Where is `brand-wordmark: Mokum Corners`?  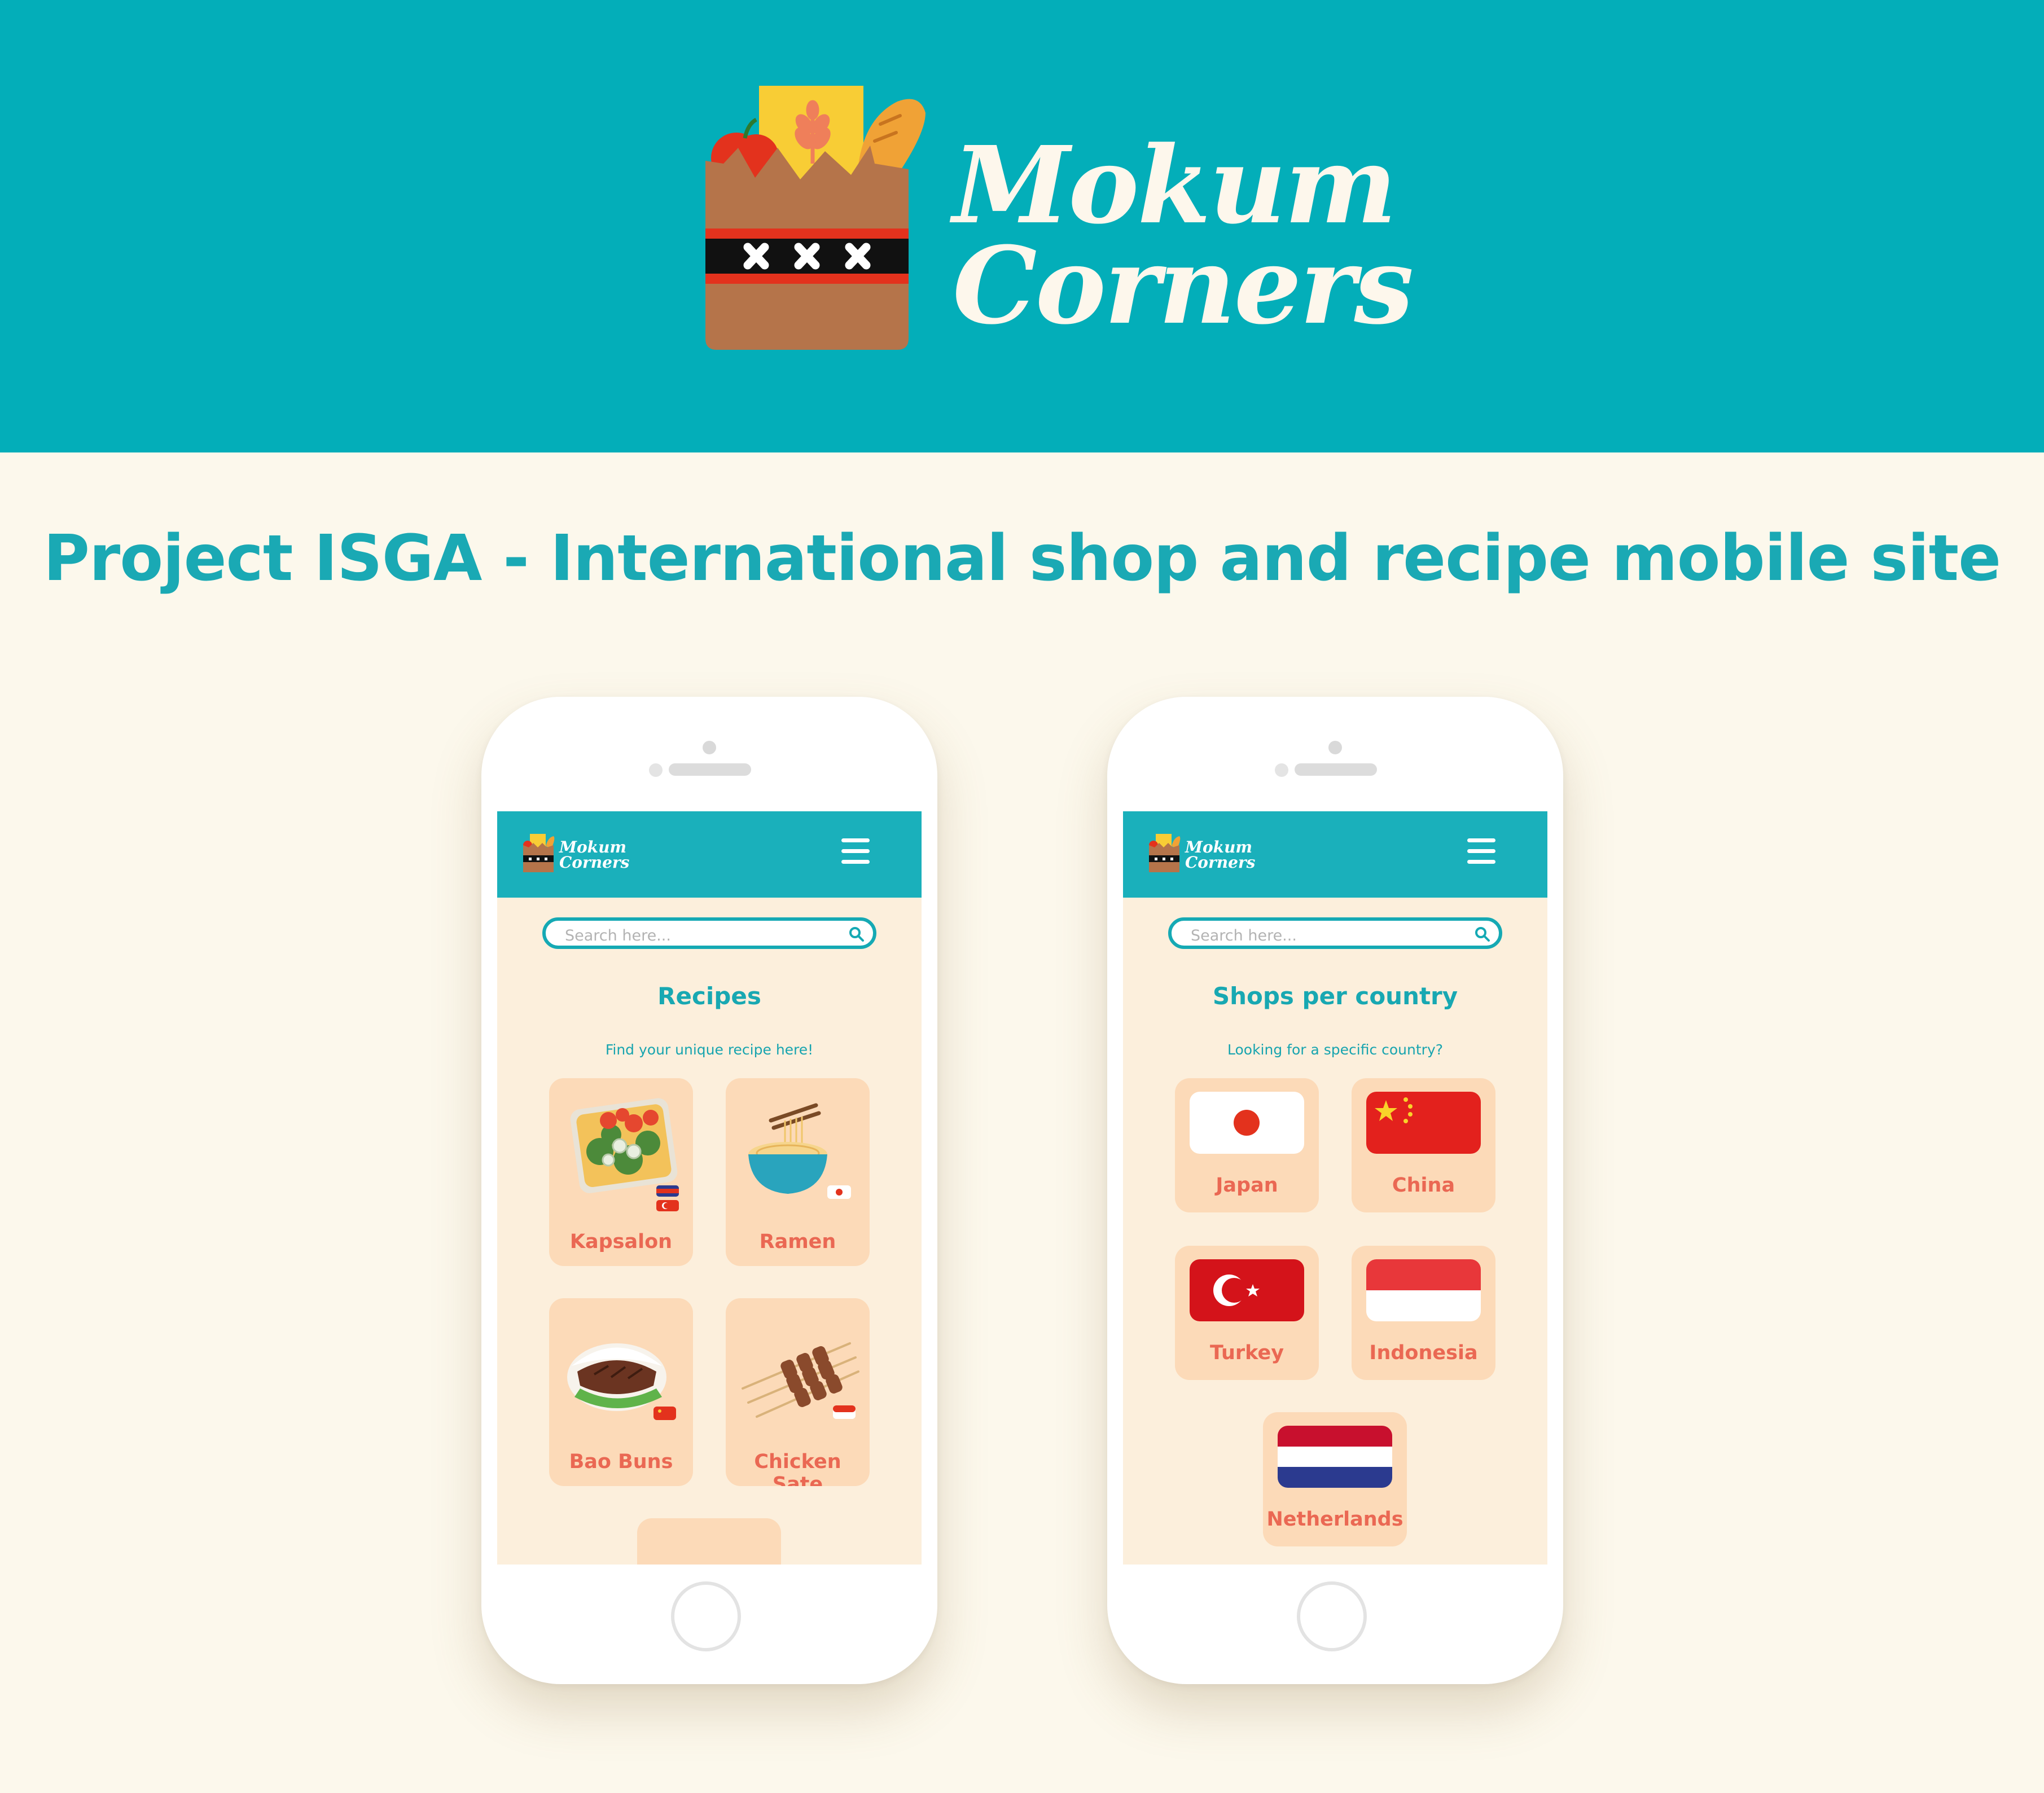 brand-wordmark: Mokum Corners is located at coordinates (1183, 235).